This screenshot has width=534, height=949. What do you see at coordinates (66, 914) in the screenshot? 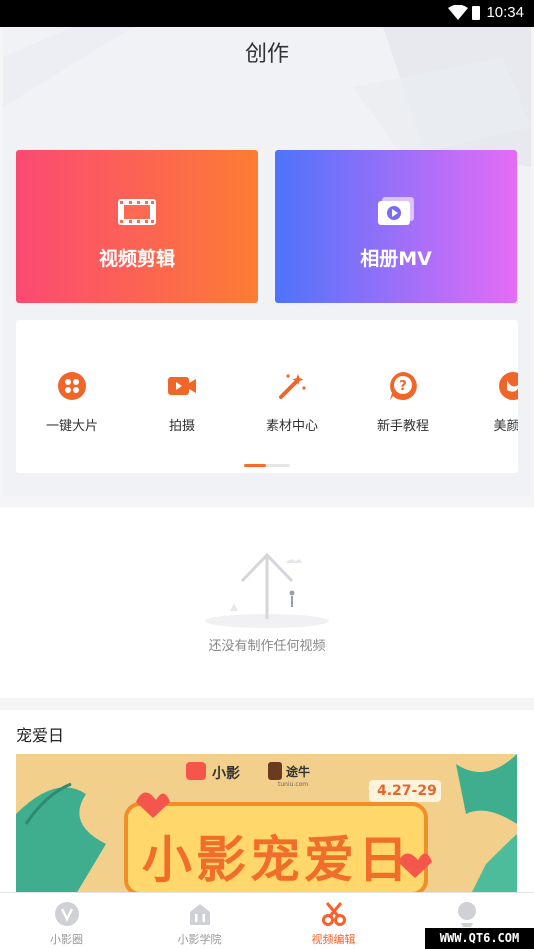
I see `v-circle-icon` at bounding box center [66, 914].